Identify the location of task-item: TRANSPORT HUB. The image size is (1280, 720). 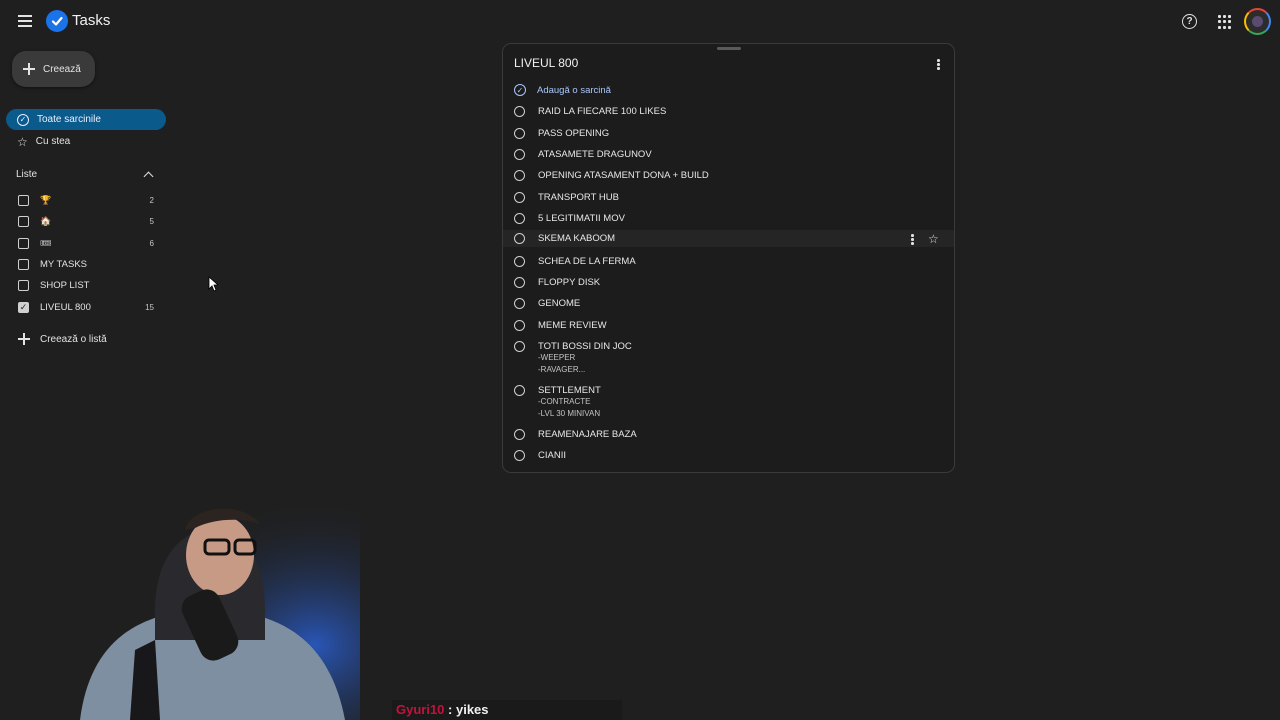
(728, 197).